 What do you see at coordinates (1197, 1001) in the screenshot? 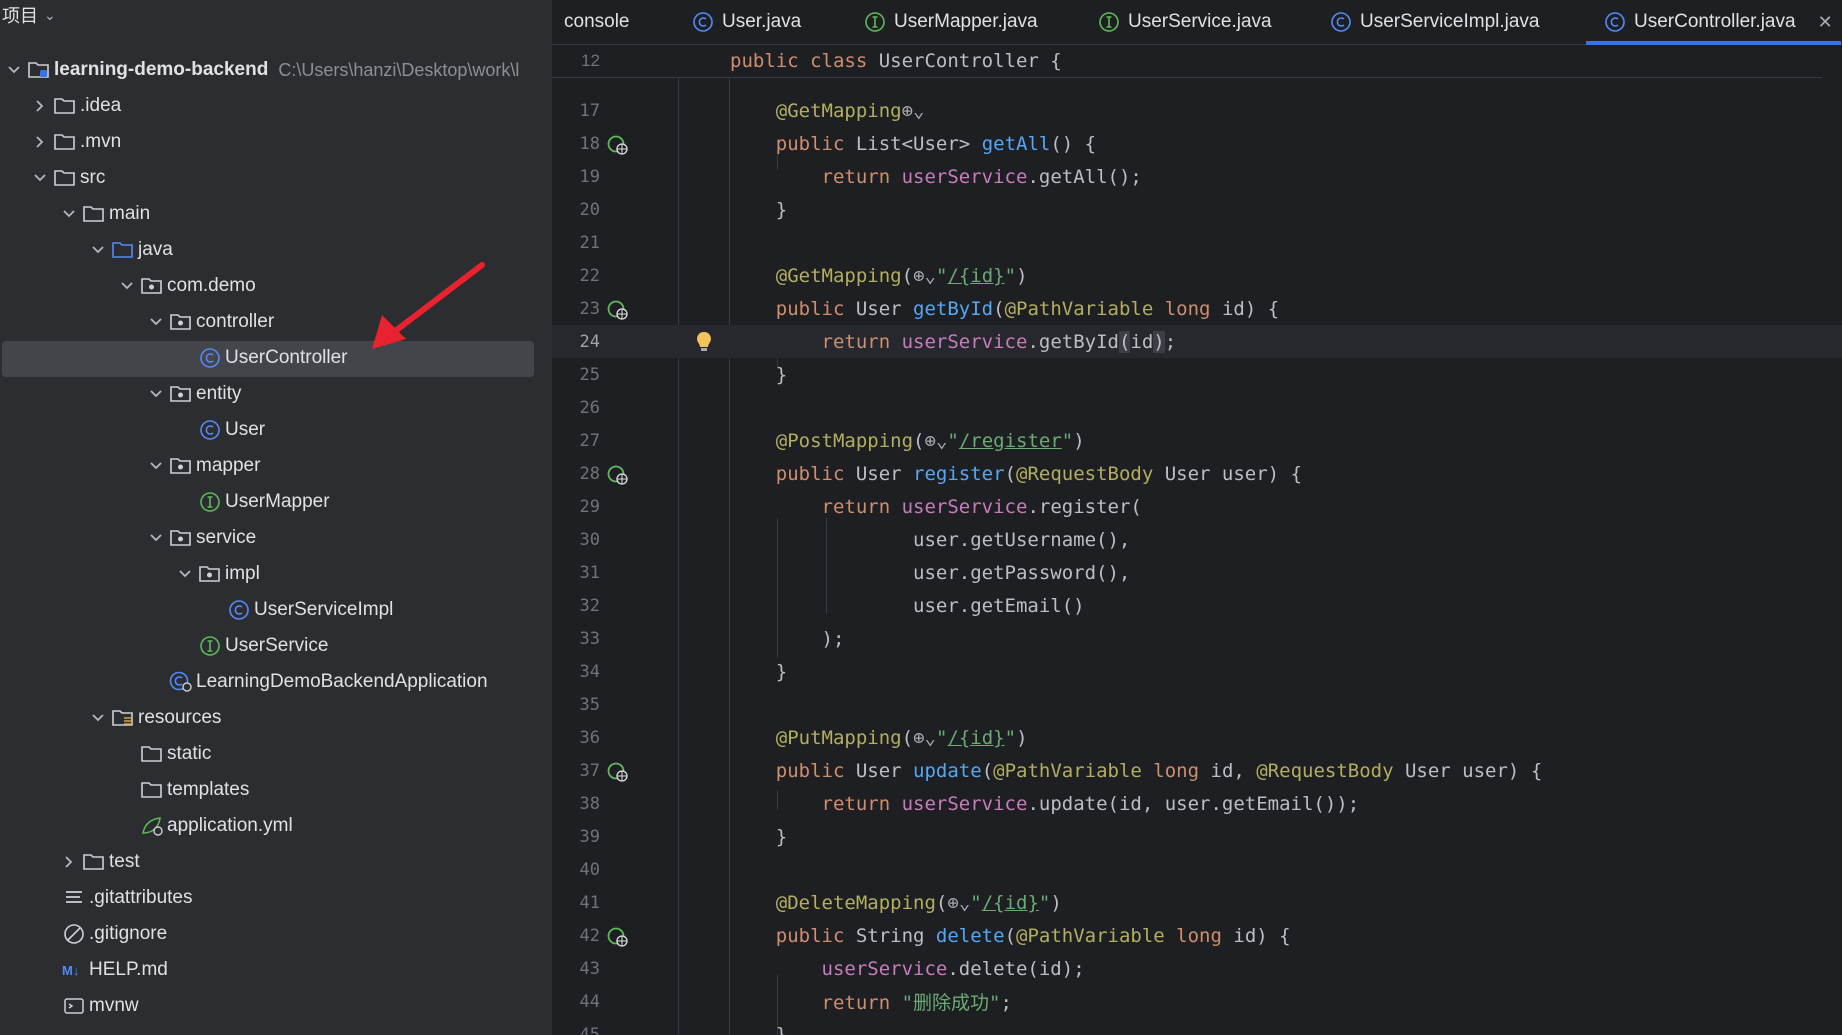
I see `code-line: 44 return "删除成功";` at bounding box center [1197, 1001].